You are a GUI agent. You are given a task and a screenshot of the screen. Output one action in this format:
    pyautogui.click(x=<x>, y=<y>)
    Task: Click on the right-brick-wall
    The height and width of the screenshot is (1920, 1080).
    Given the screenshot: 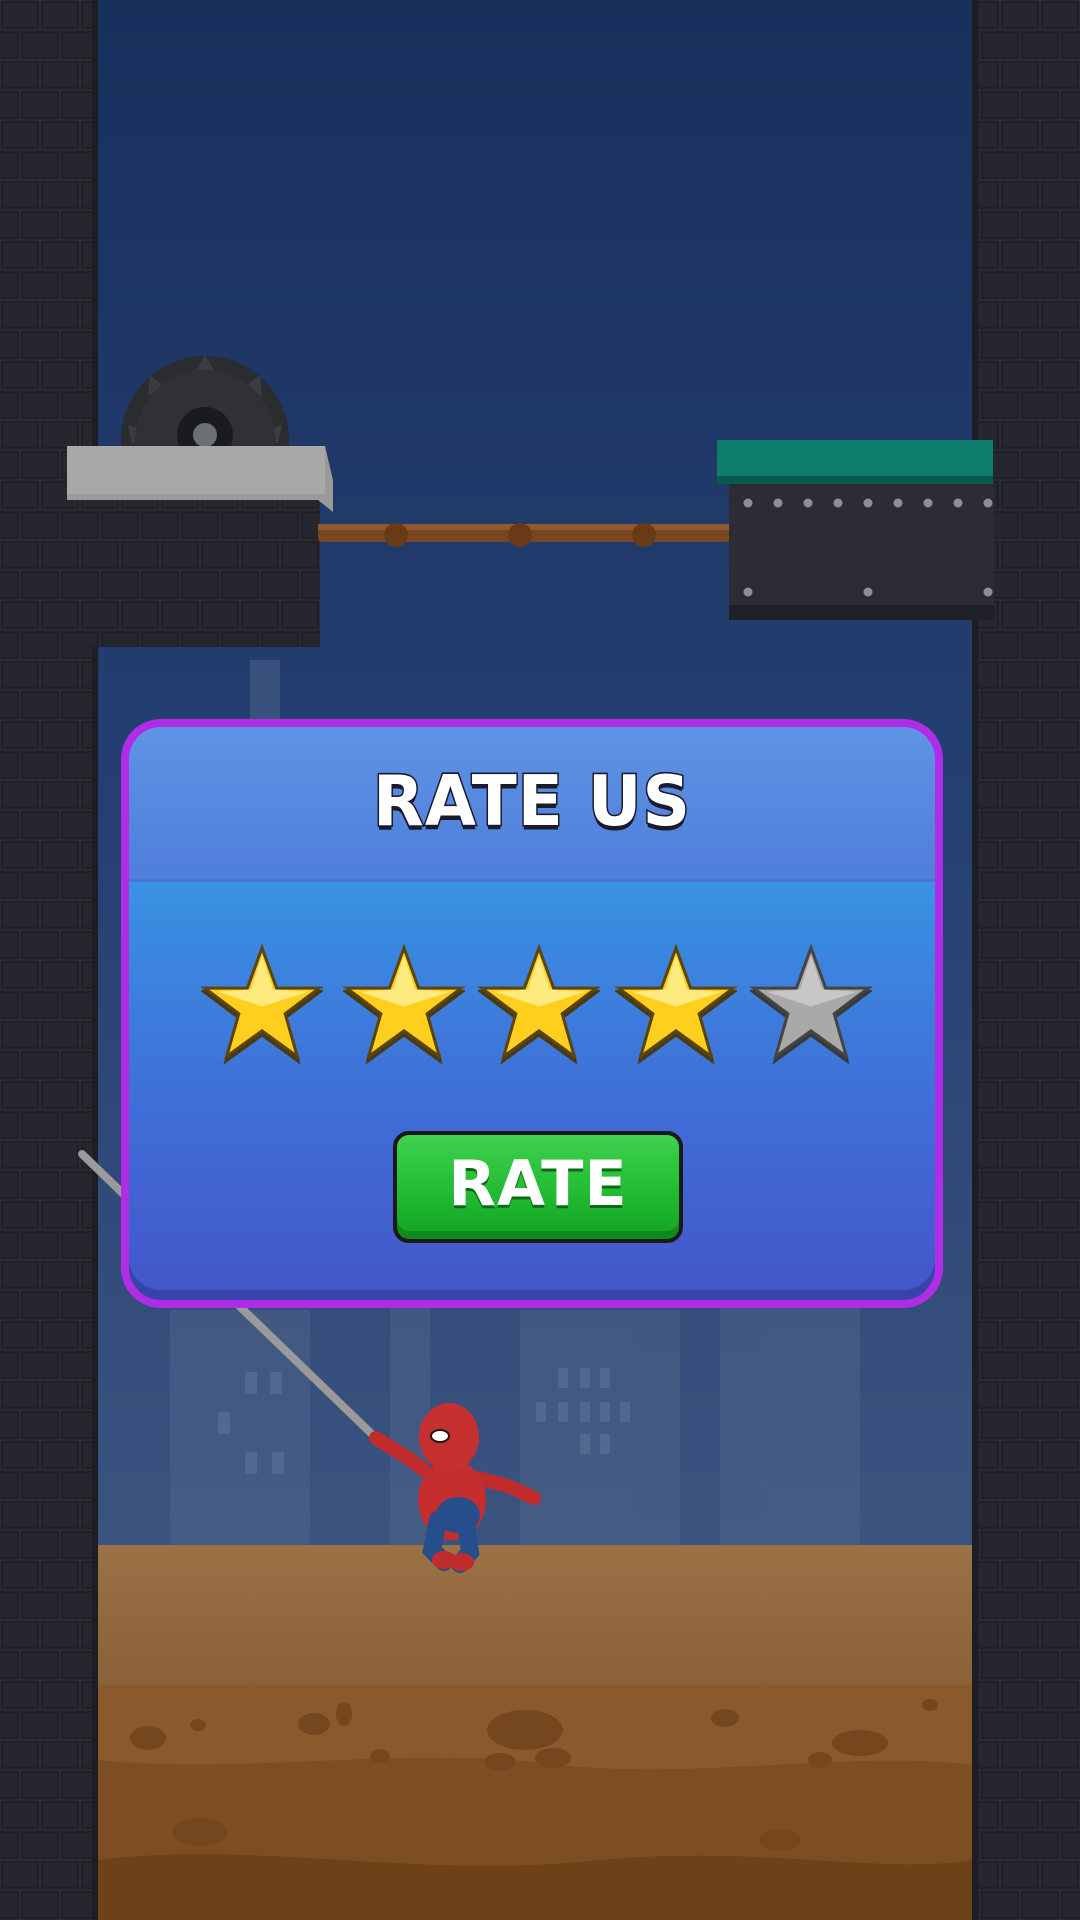 What is the action you would take?
    pyautogui.click(x=1027, y=960)
    